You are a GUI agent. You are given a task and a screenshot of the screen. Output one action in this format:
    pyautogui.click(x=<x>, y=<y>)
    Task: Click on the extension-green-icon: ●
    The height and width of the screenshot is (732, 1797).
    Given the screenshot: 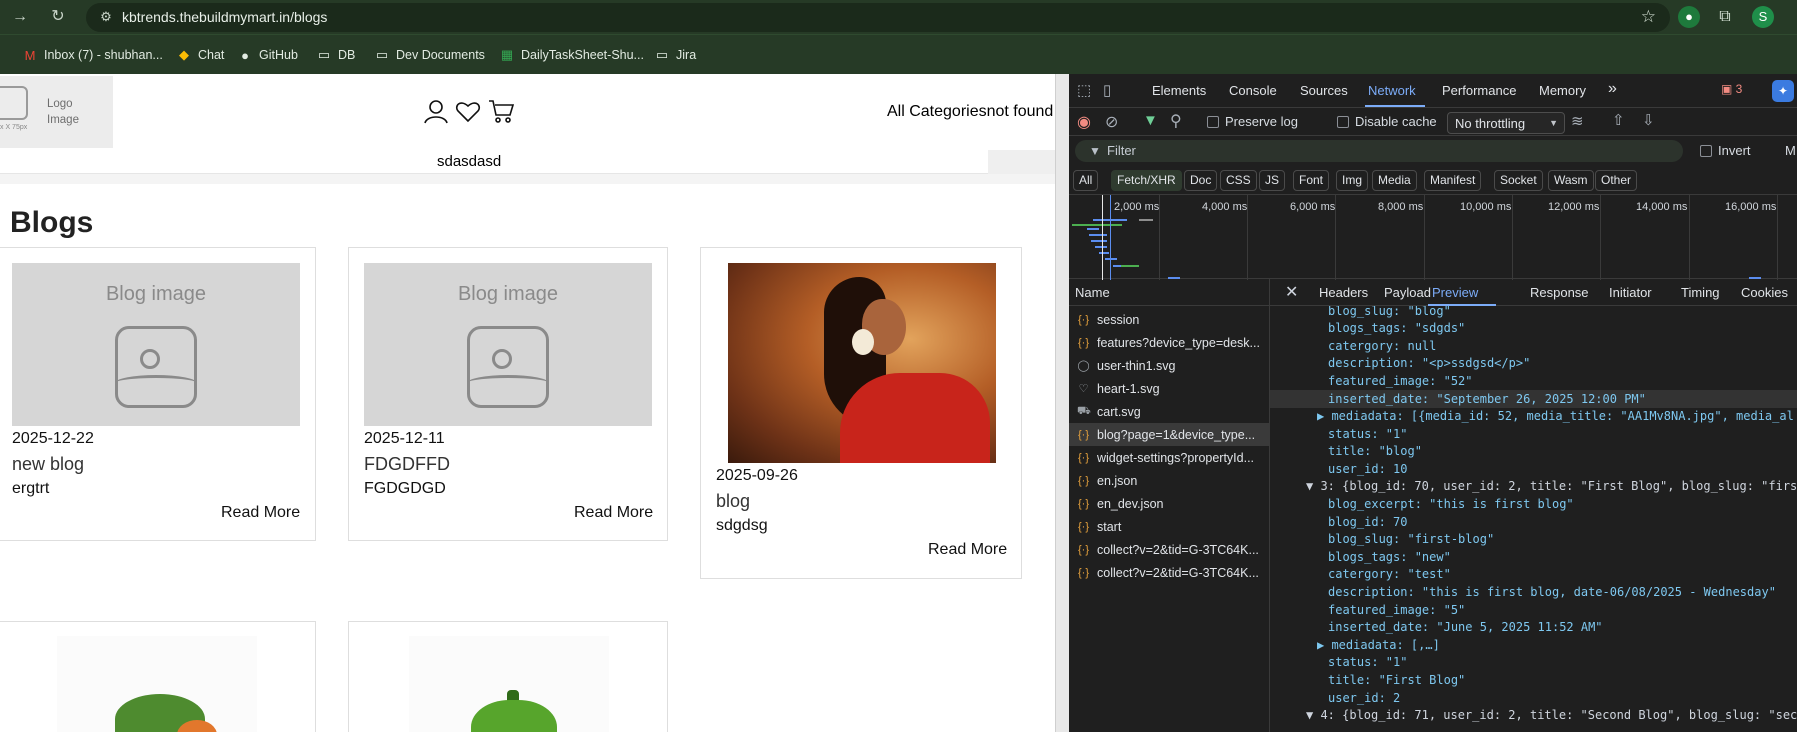 What is the action you would take?
    pyautogui.click(x=1689, y=17)
    